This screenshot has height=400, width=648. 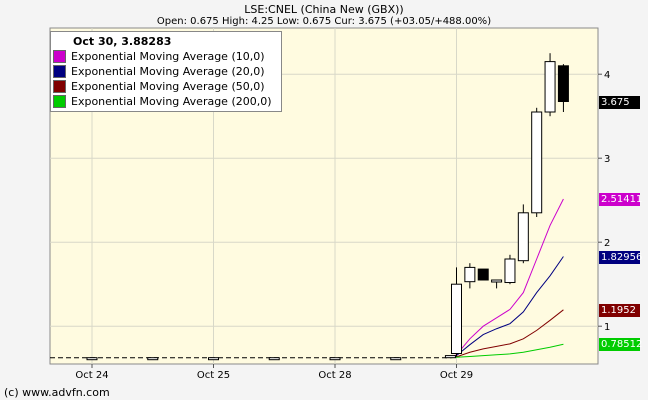 I want to click on x-tick-label-1: Oct 25, so click(x=213, y=375).